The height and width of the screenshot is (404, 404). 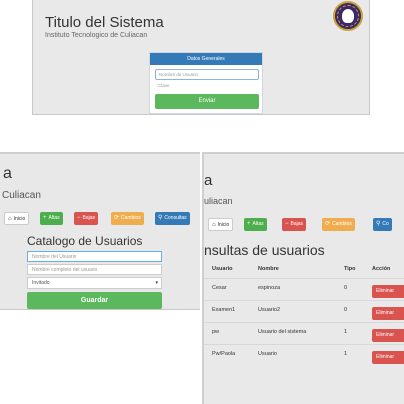 I want to click on cell-nombre: espinoza, so click(x=269, y=288).